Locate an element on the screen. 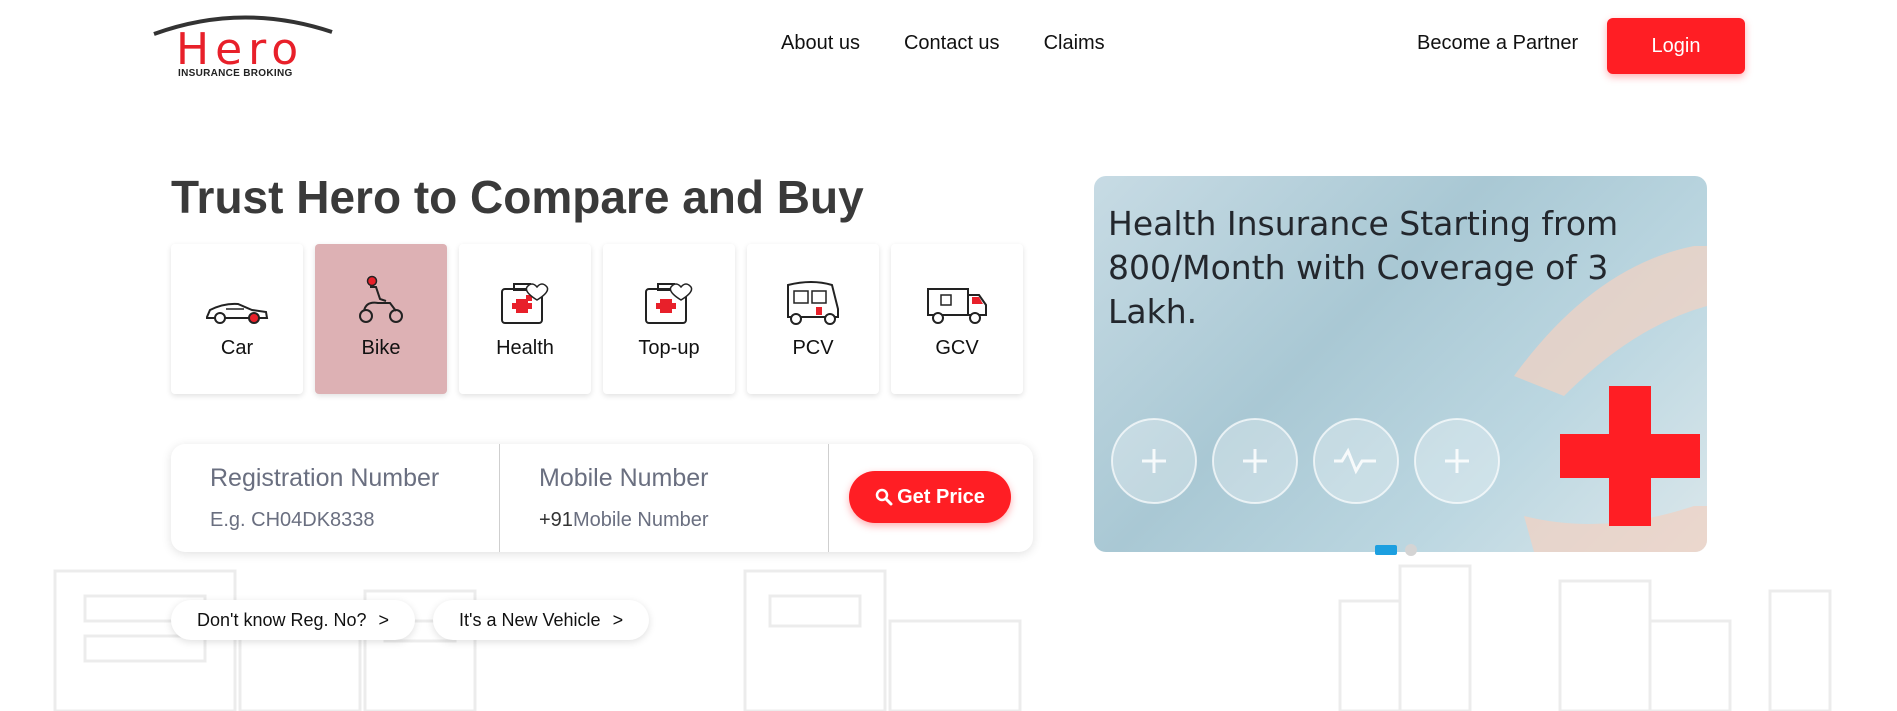 The image size is (1897, 711). mobile-label: Mobile Number is located at coordinates (624, 478).